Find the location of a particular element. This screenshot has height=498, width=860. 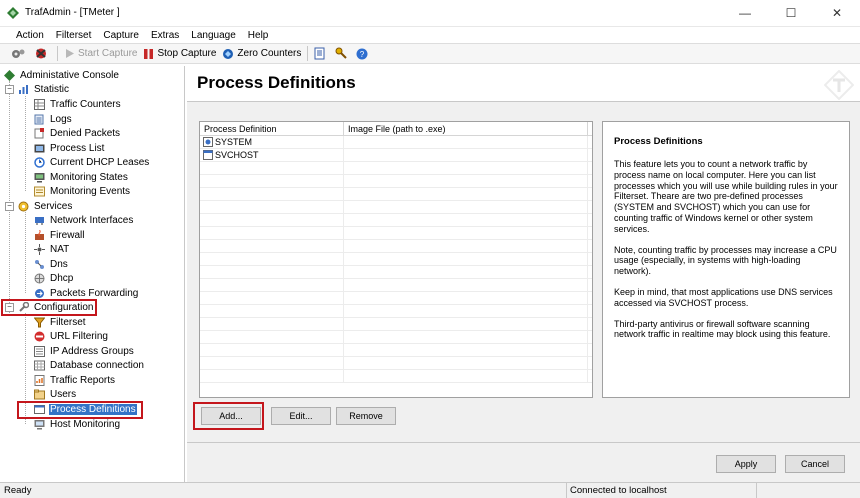

tree-item-label: Services is located at coordinates (53, 206).